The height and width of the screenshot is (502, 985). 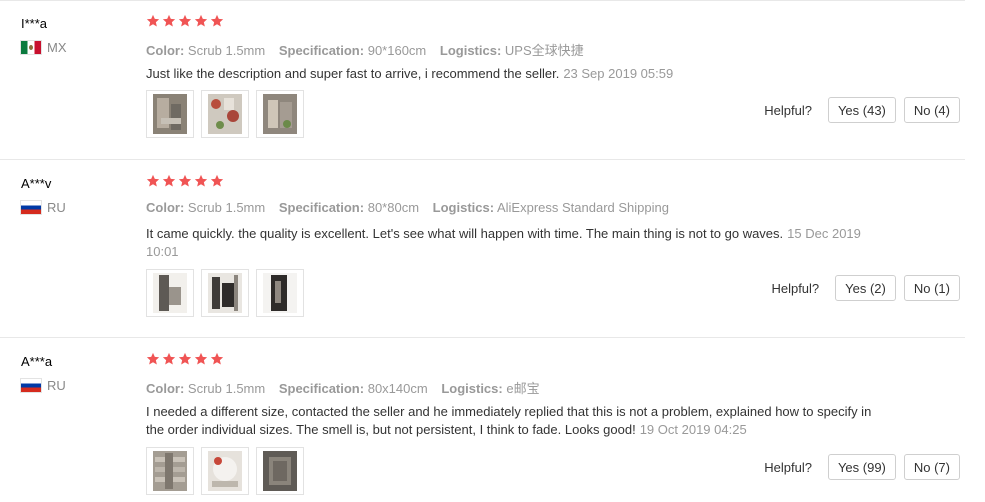 I want to click on helpful-yes-button: Yes (43), so click(x=861, y=110).